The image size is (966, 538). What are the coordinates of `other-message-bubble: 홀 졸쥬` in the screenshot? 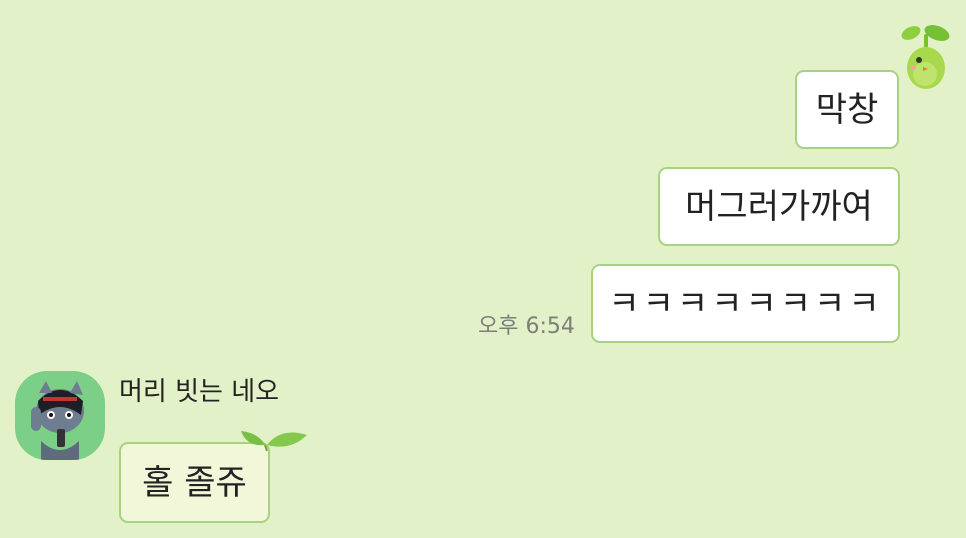 It's located at (194, 482).